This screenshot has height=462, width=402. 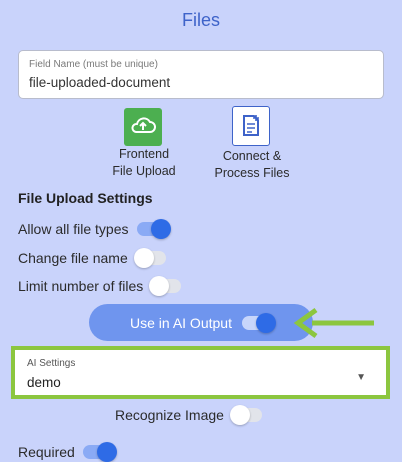 I want to click on use-in-ai-output-label: Use in AI Output, so click(x=181, y=322).